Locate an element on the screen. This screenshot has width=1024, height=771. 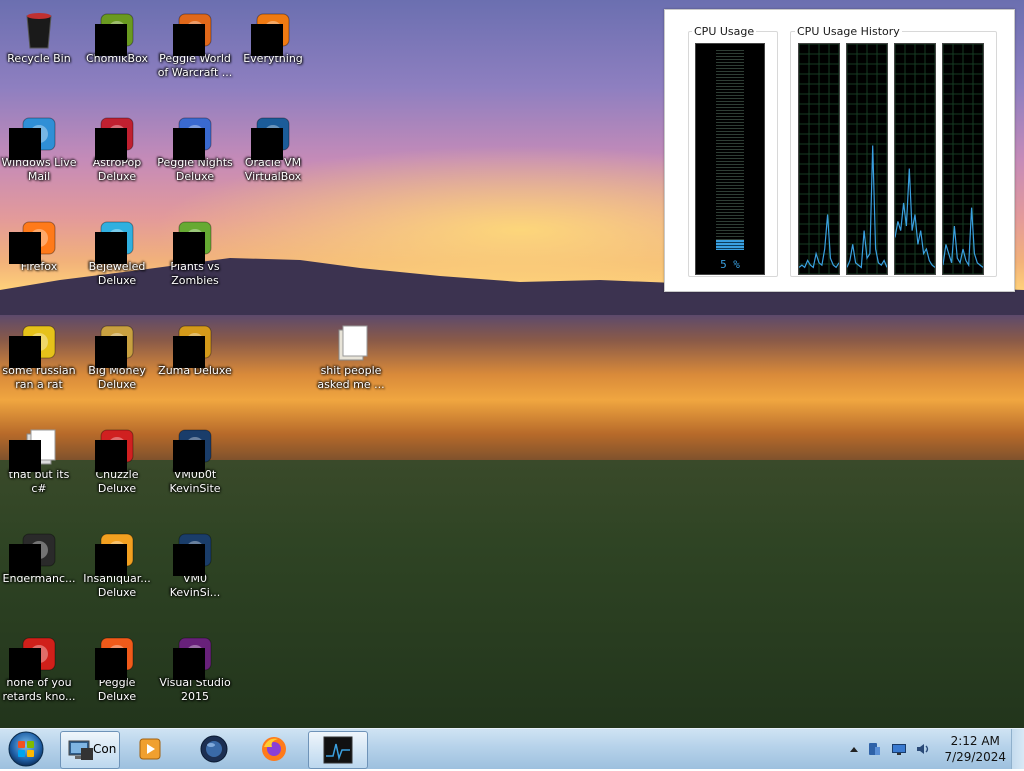
desktop-icon: Zuma Deluxe is located at coordinates (195, 364).